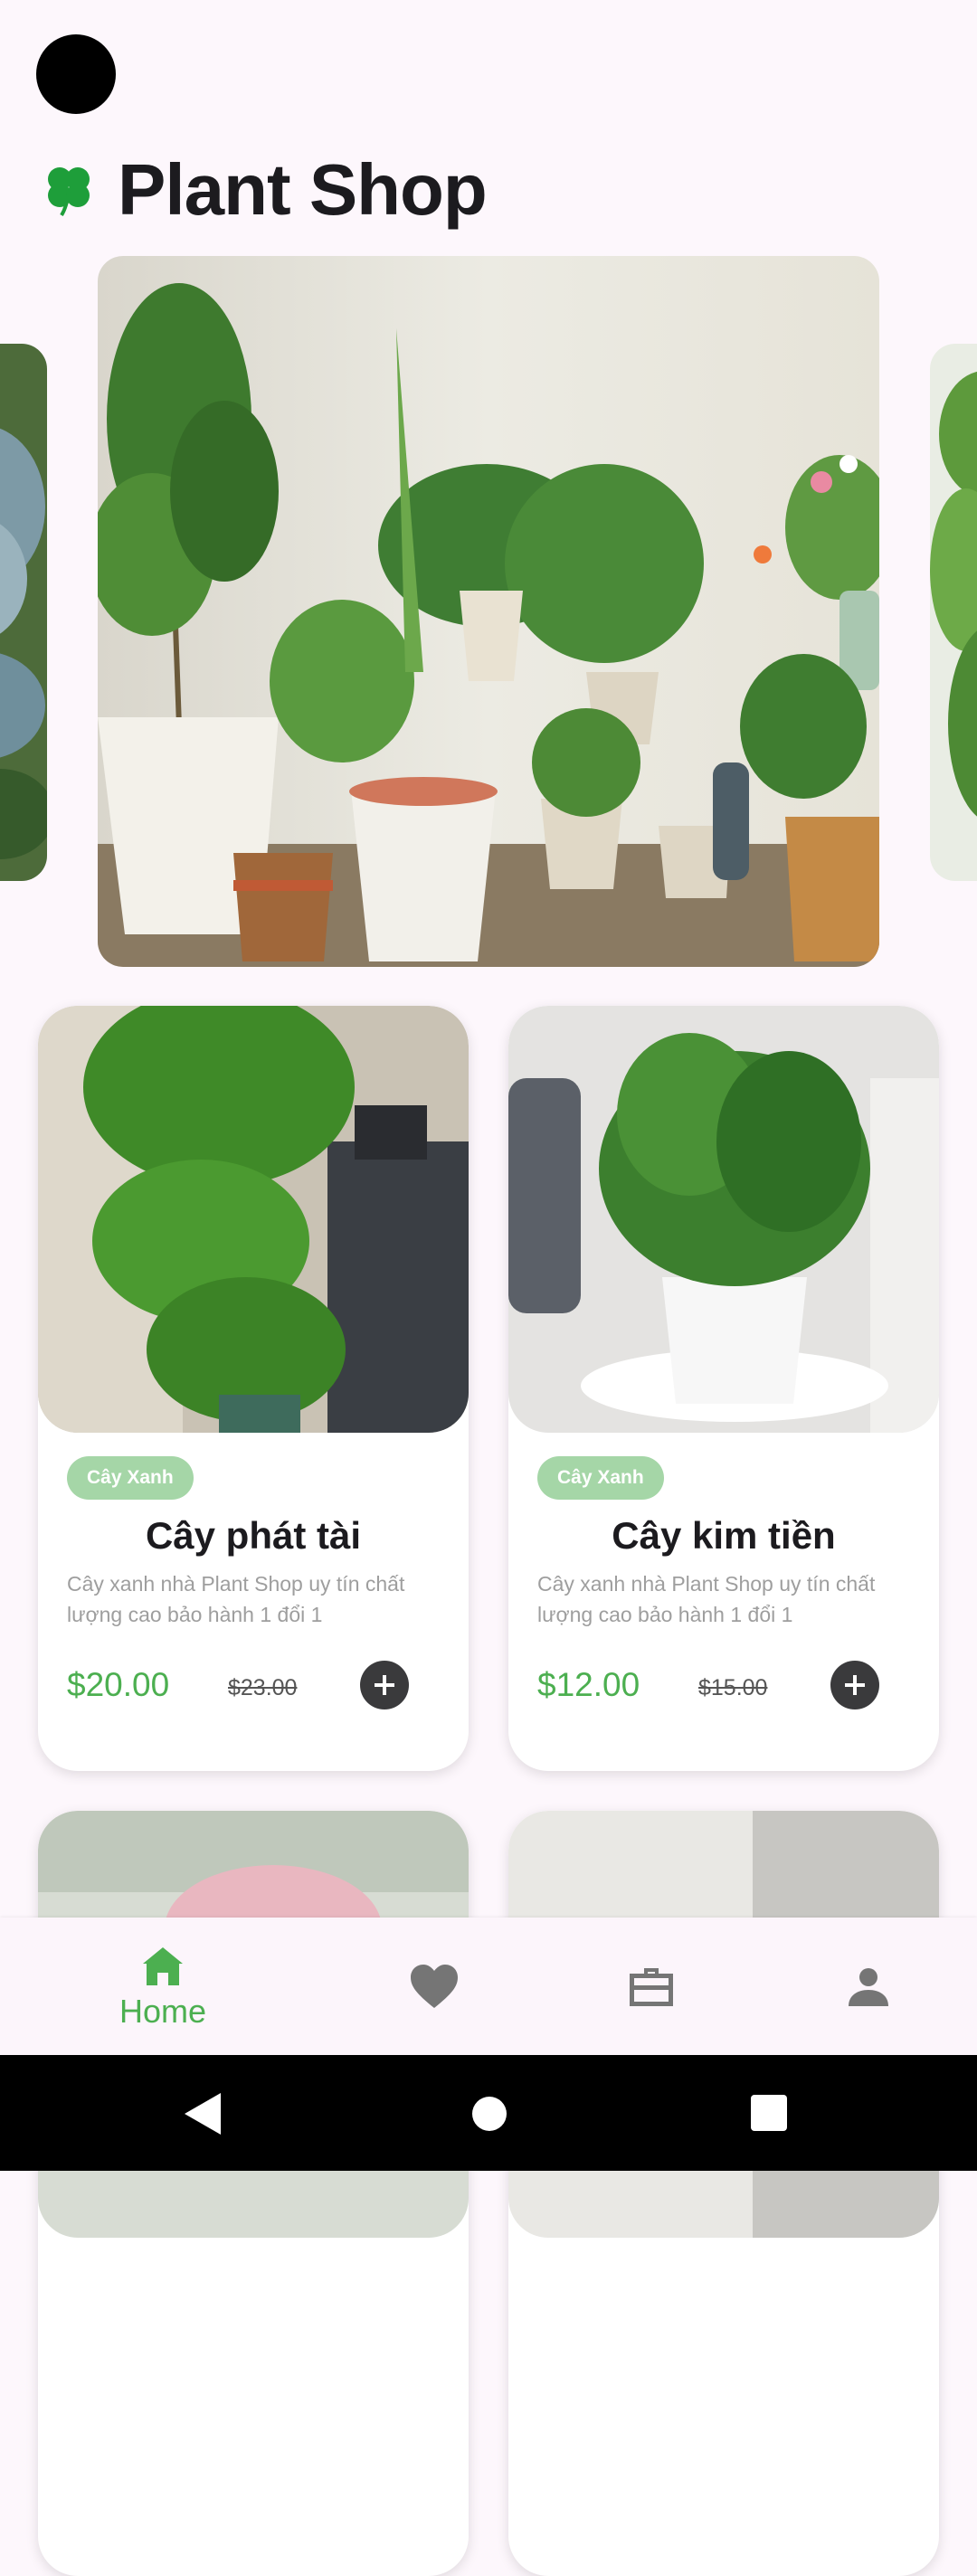  I want to click on home-button-icon, so click(489, 2114).